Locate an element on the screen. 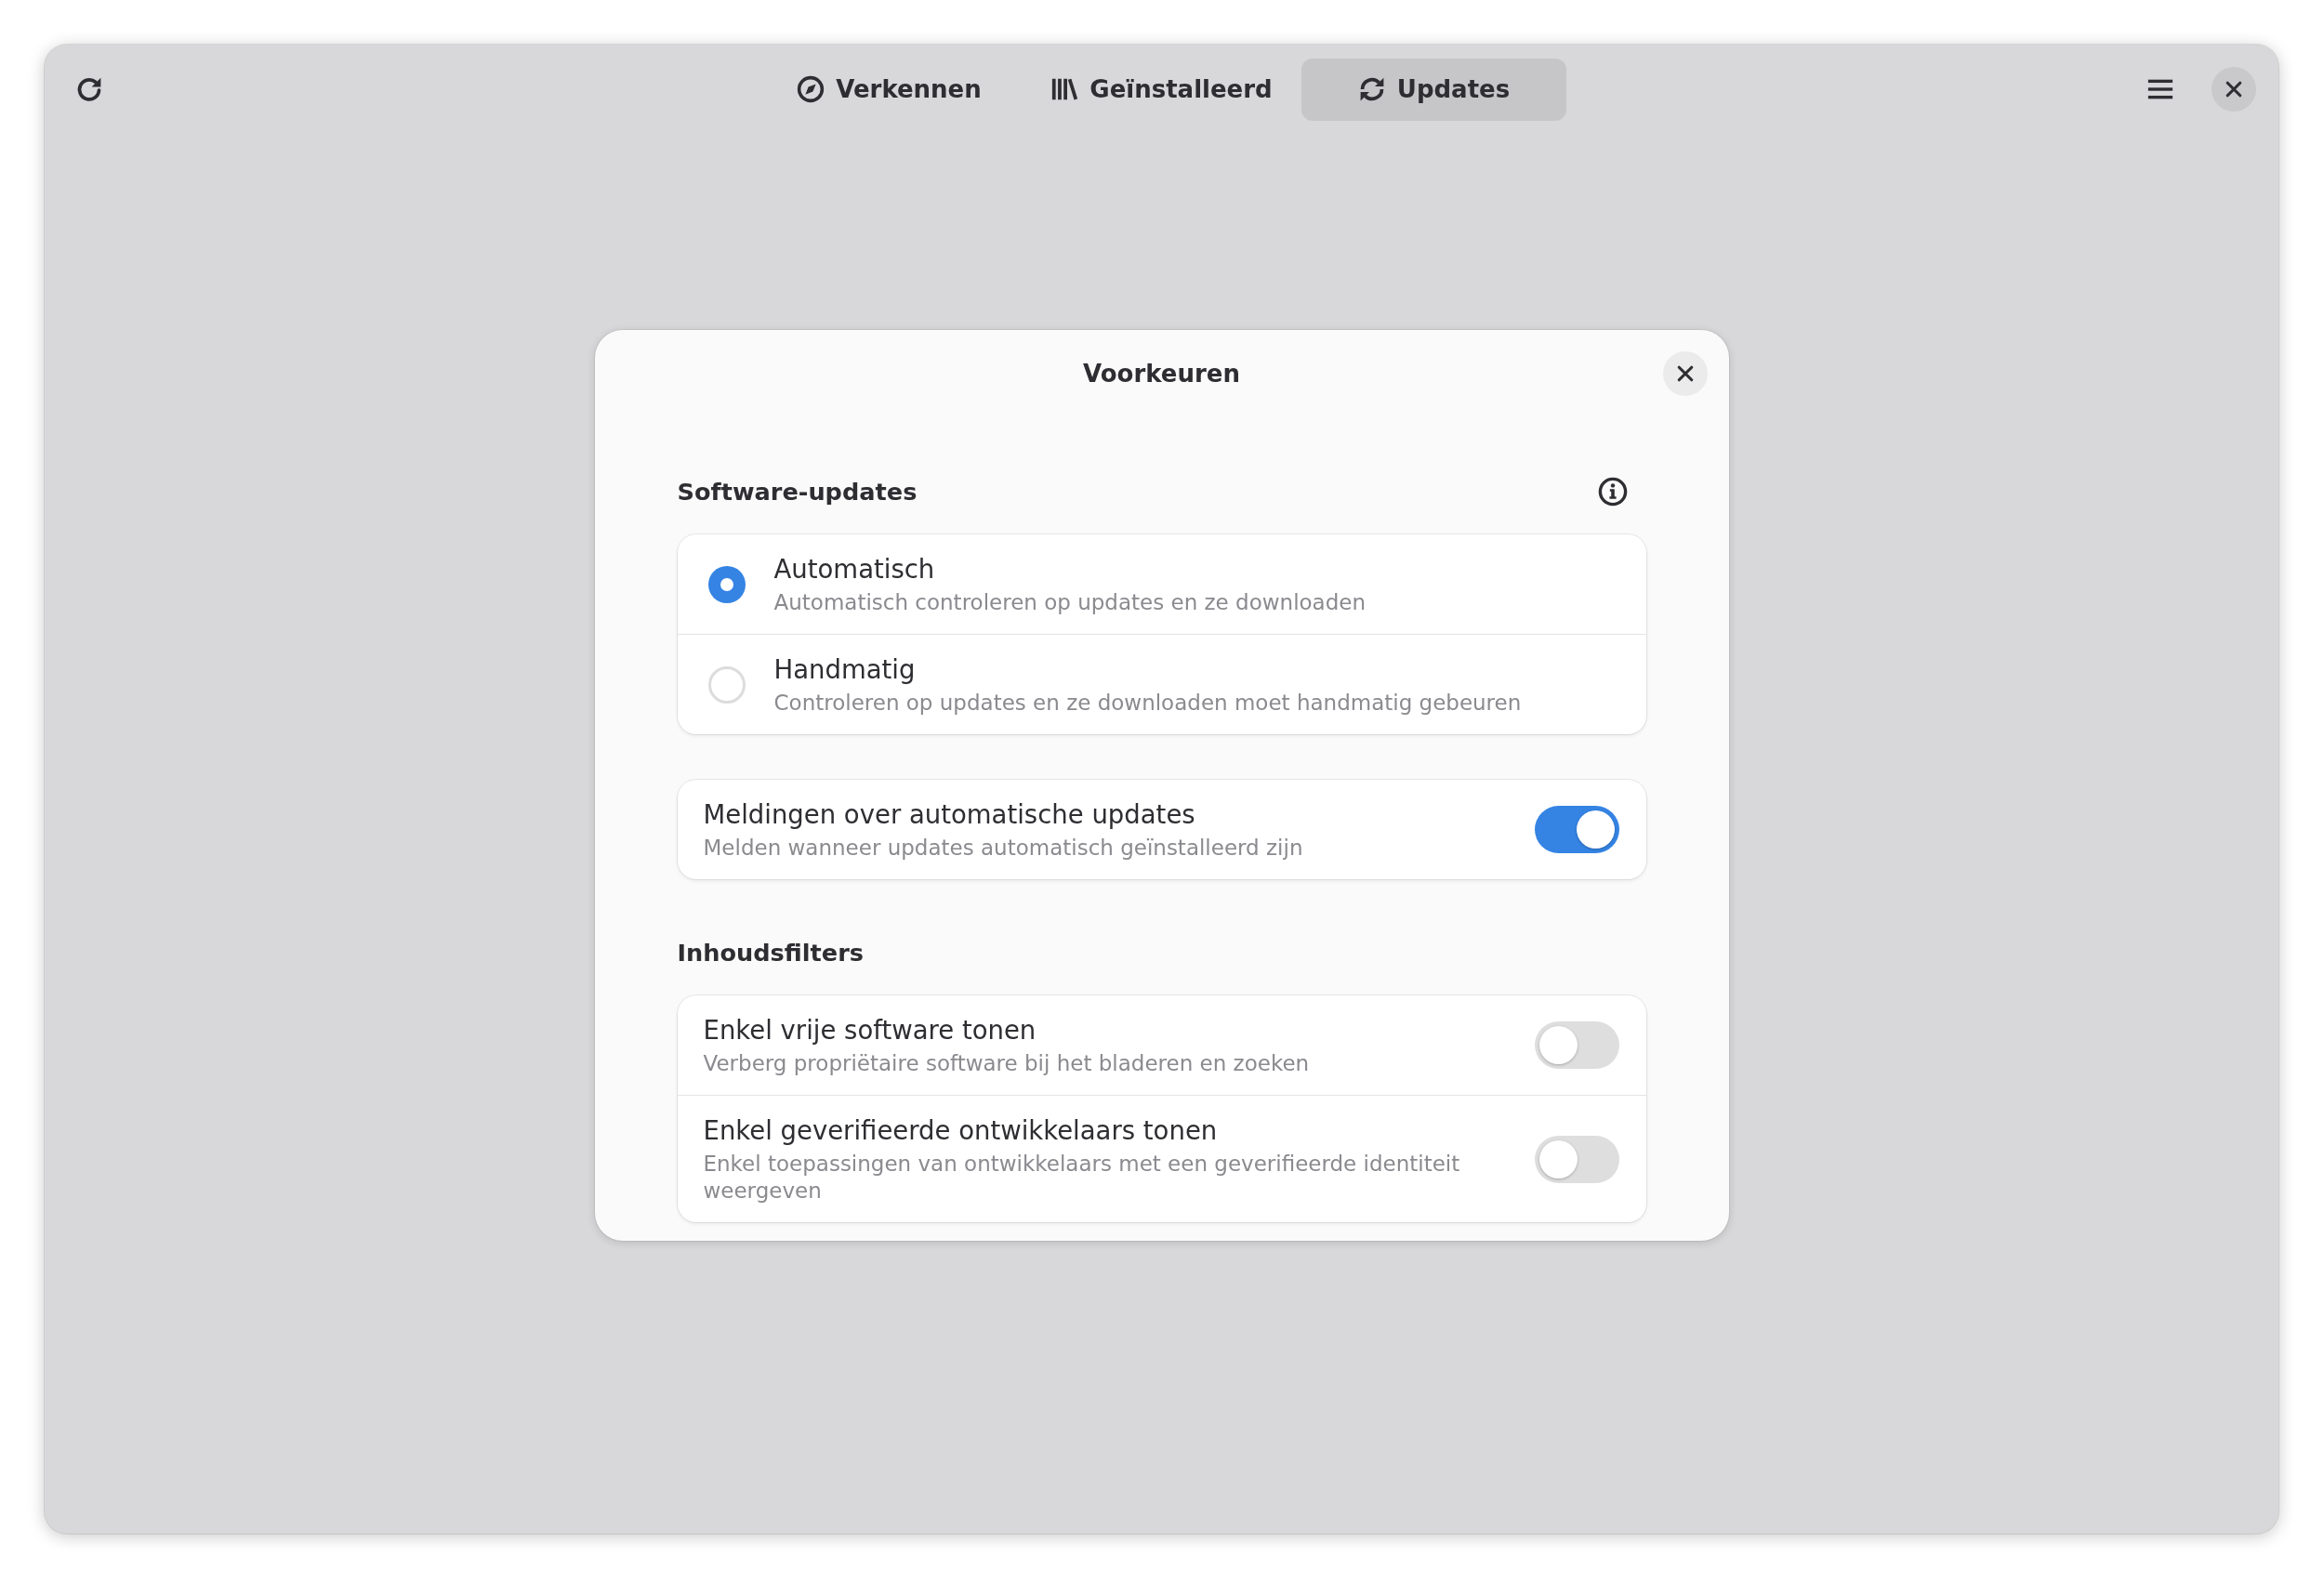 This screenshot has height=1580, width=2324. view-tab: Geïnstalleerd is located at coordinates (1161, 89).